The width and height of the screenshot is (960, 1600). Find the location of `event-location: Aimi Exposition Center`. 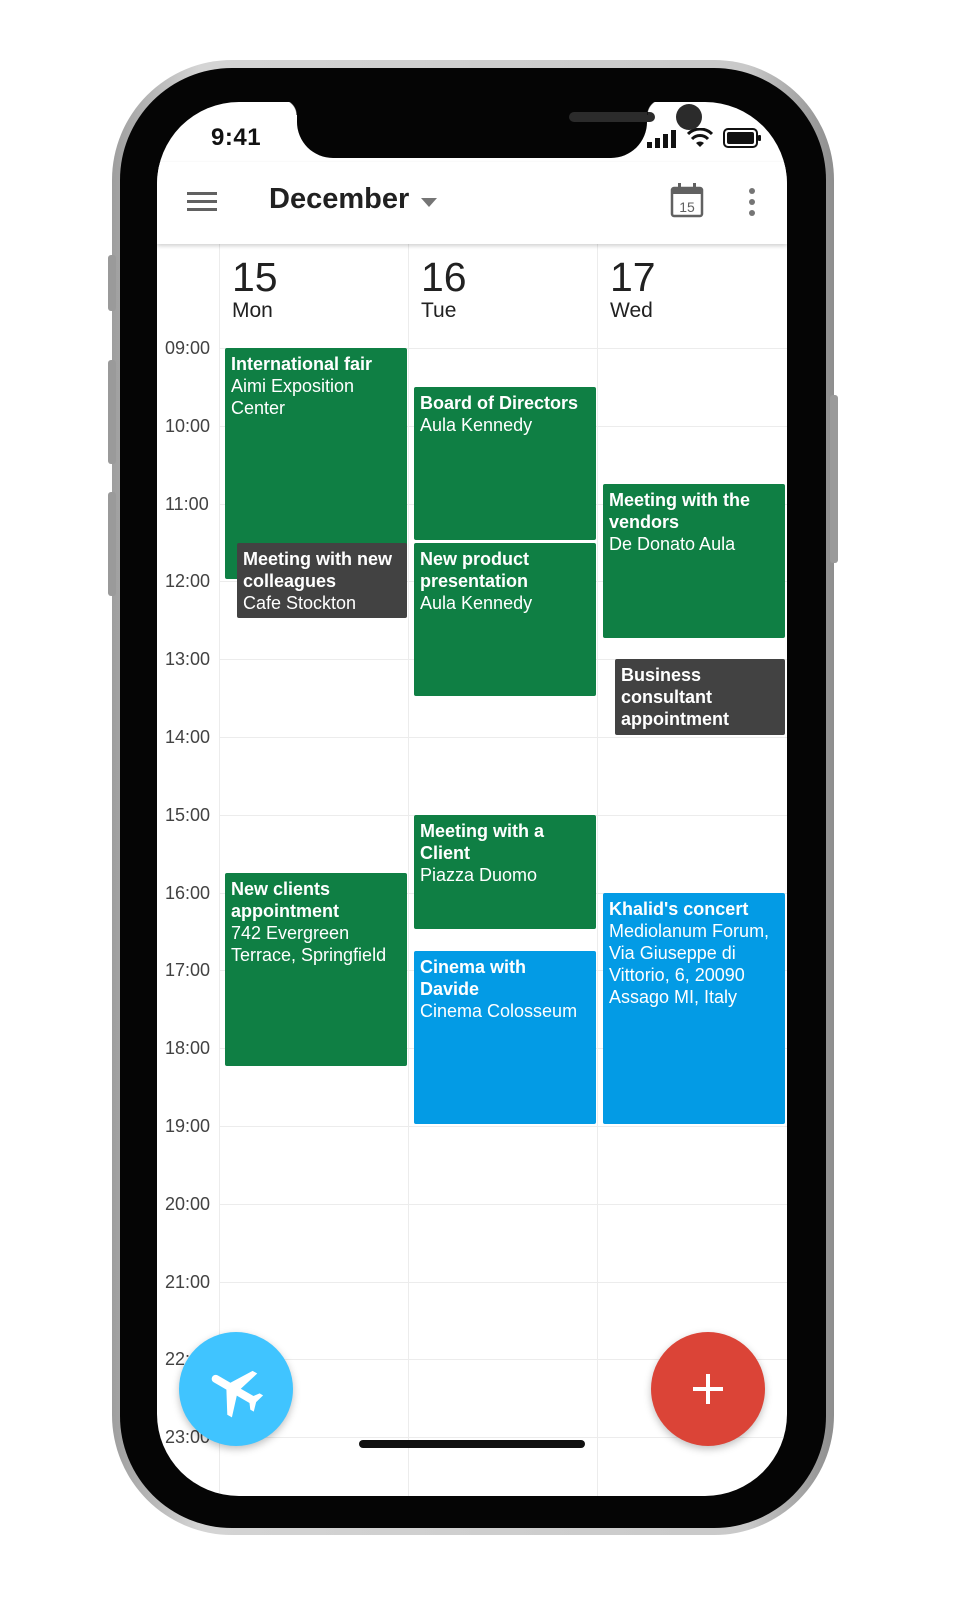

event-location: Aimi Exposition Center is located at coordinates (293, 397).